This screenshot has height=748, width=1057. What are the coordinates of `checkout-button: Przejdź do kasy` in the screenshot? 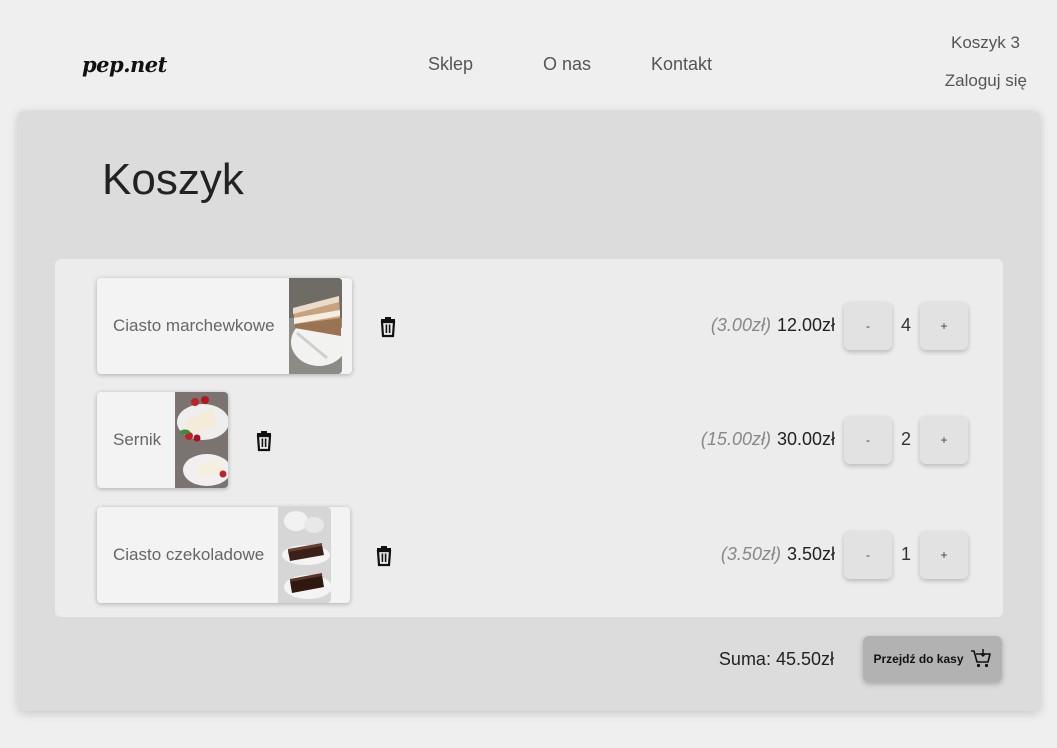 It's located at (932, 659).